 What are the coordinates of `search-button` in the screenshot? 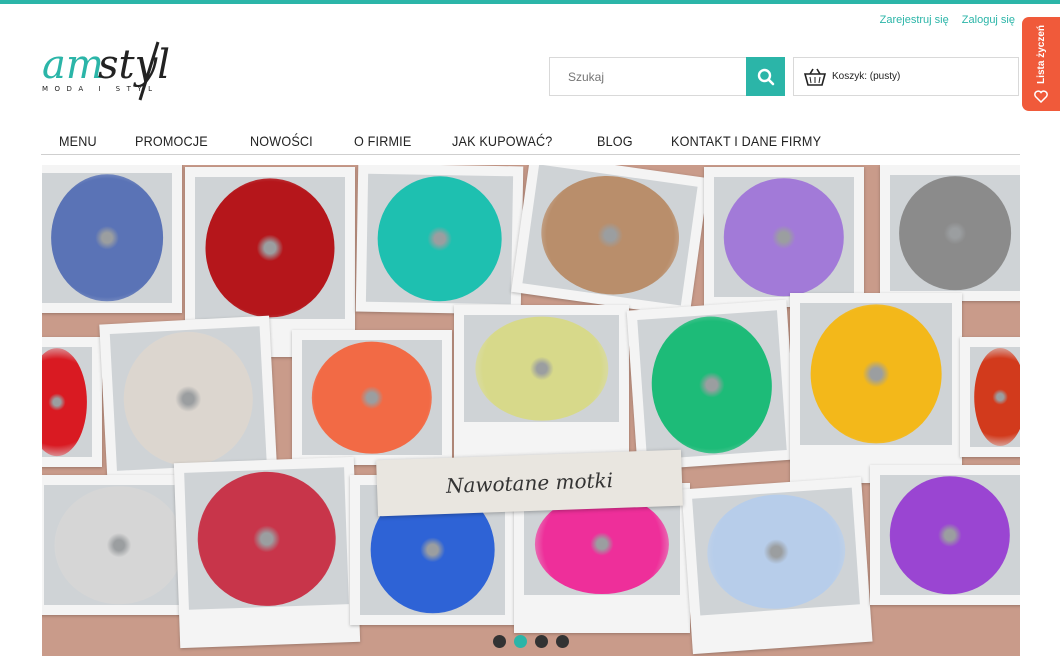 It's located at (765, 76).